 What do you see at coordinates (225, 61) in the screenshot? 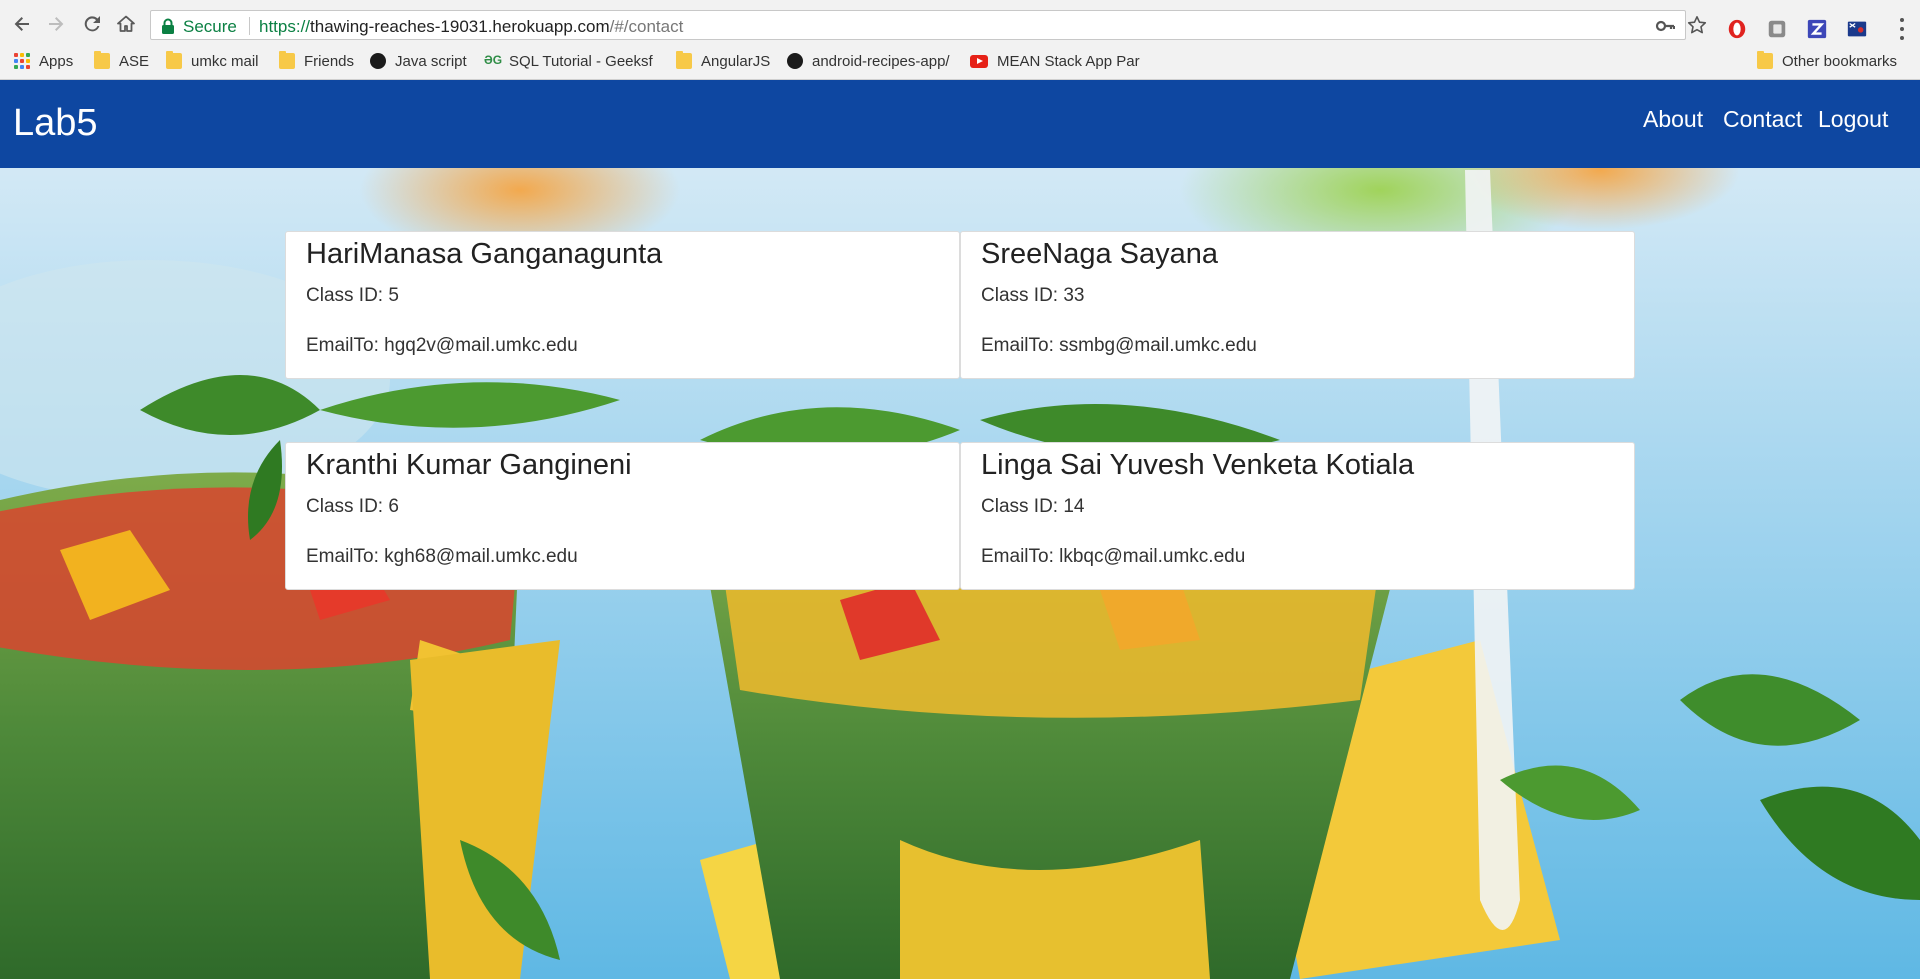
I see `bookmark-label: umkc mail` at bounding box center [225, 61].